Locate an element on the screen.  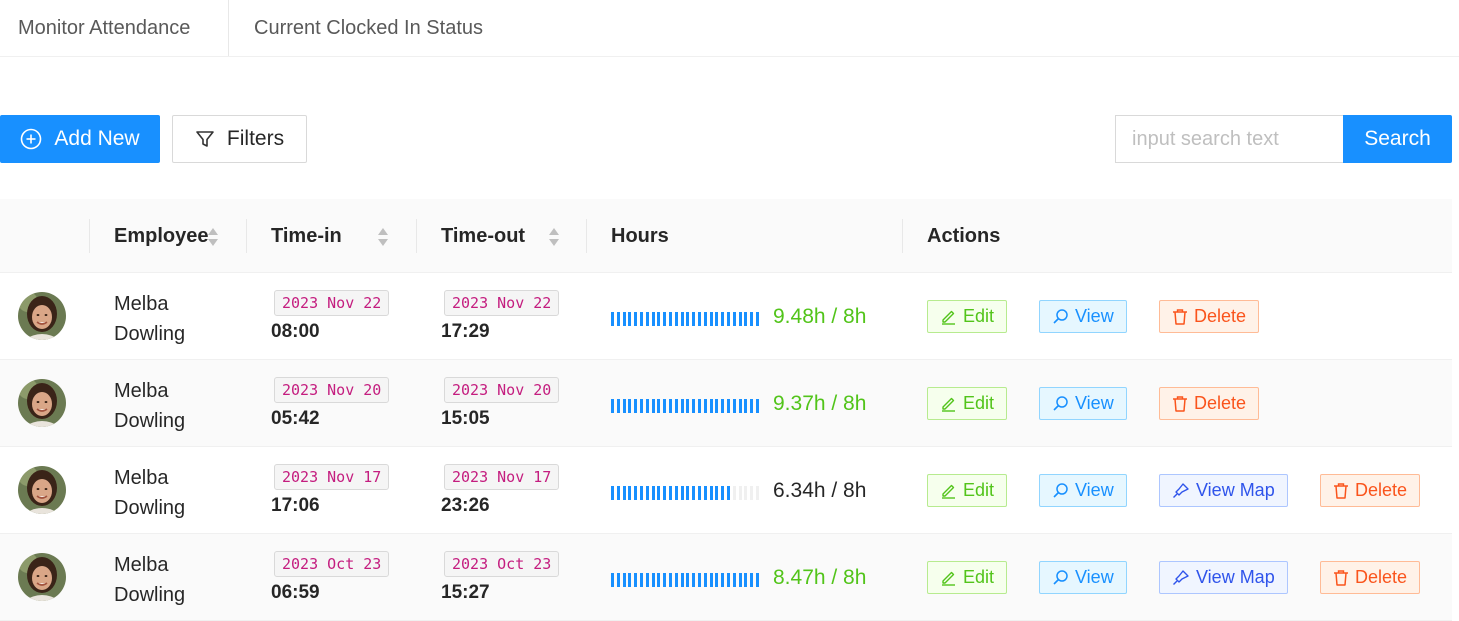
hours-text: 9.37h / 8h is located at coordinates (820, 403).